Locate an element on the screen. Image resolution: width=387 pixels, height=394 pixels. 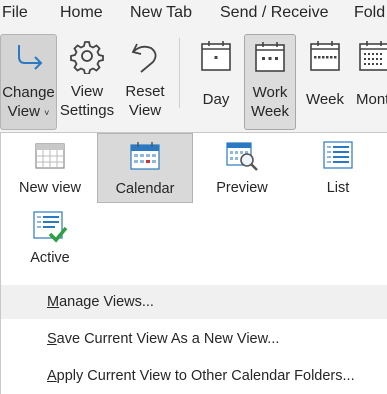
save-view-accesskey: S is located at coordinates (52, 339).